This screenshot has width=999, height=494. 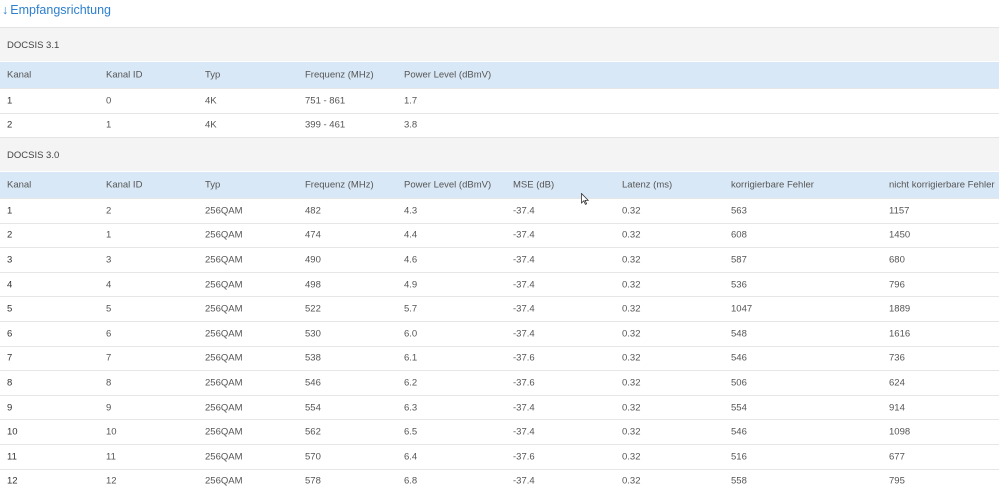 I want to click on group-label: DOCSIS 3.1, so click(x=33, y=45).